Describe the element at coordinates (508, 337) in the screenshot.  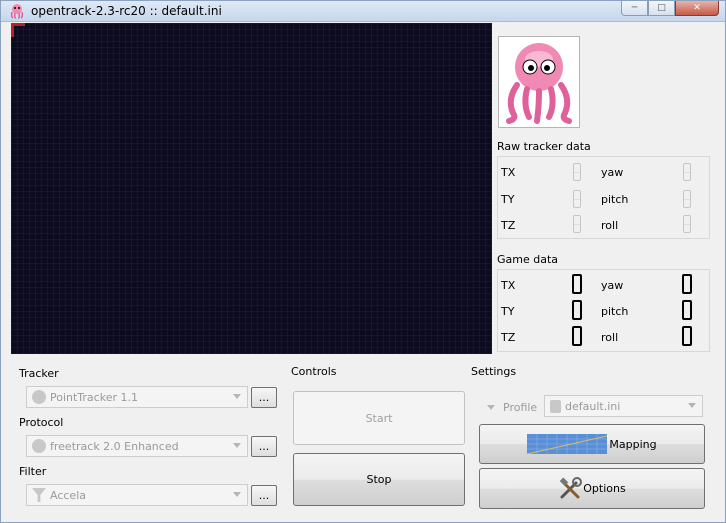
I see `game-tz-label: TZ` at that location.